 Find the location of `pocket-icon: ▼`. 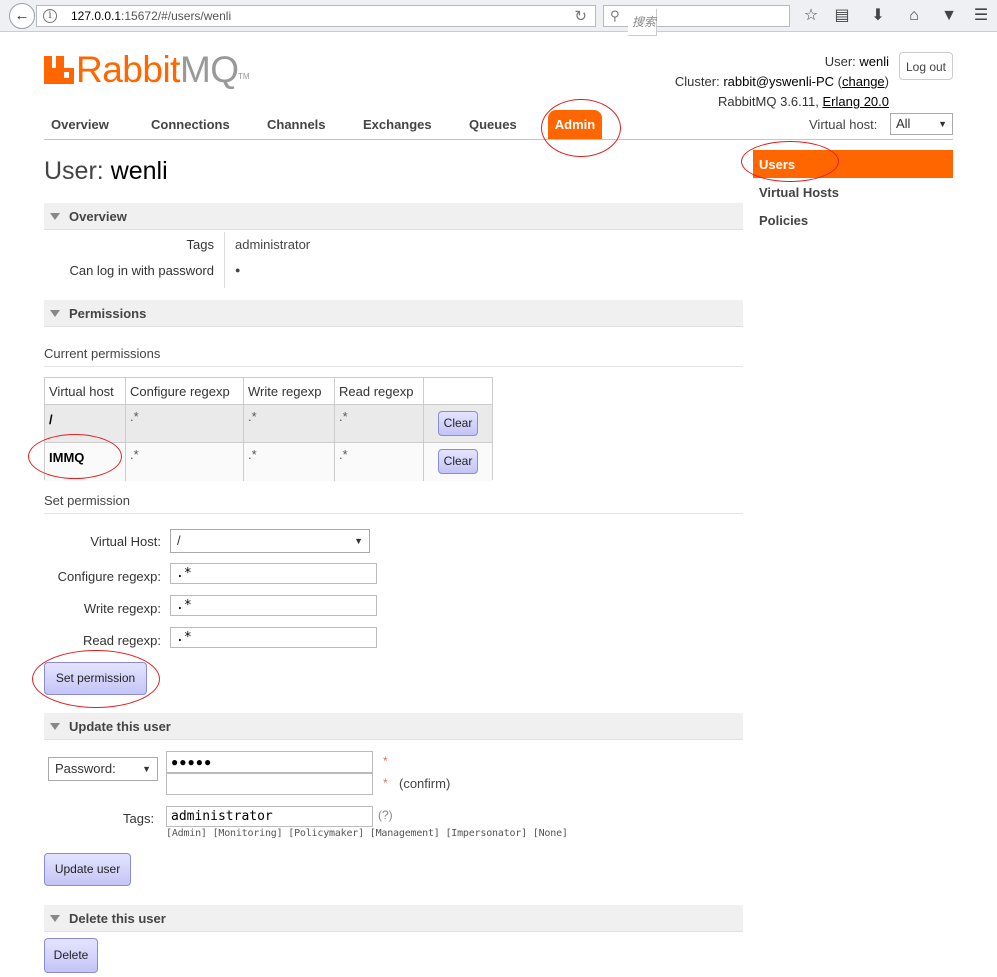

pocket-icon: ▼ is located at coordinates (949, 16).